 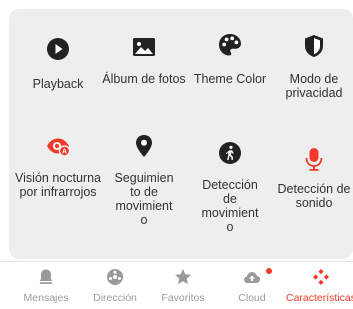 What do you see at coordinates (319, 298) in the screenshot?
I see `tab-label: Características` at bounding box center [319, 298].